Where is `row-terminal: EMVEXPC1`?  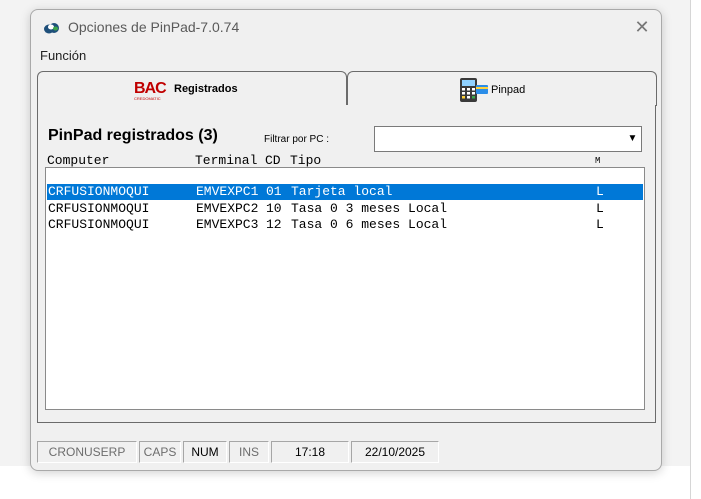 row-terminal: EMVEXPC1 is located at coordinates (227, 191).